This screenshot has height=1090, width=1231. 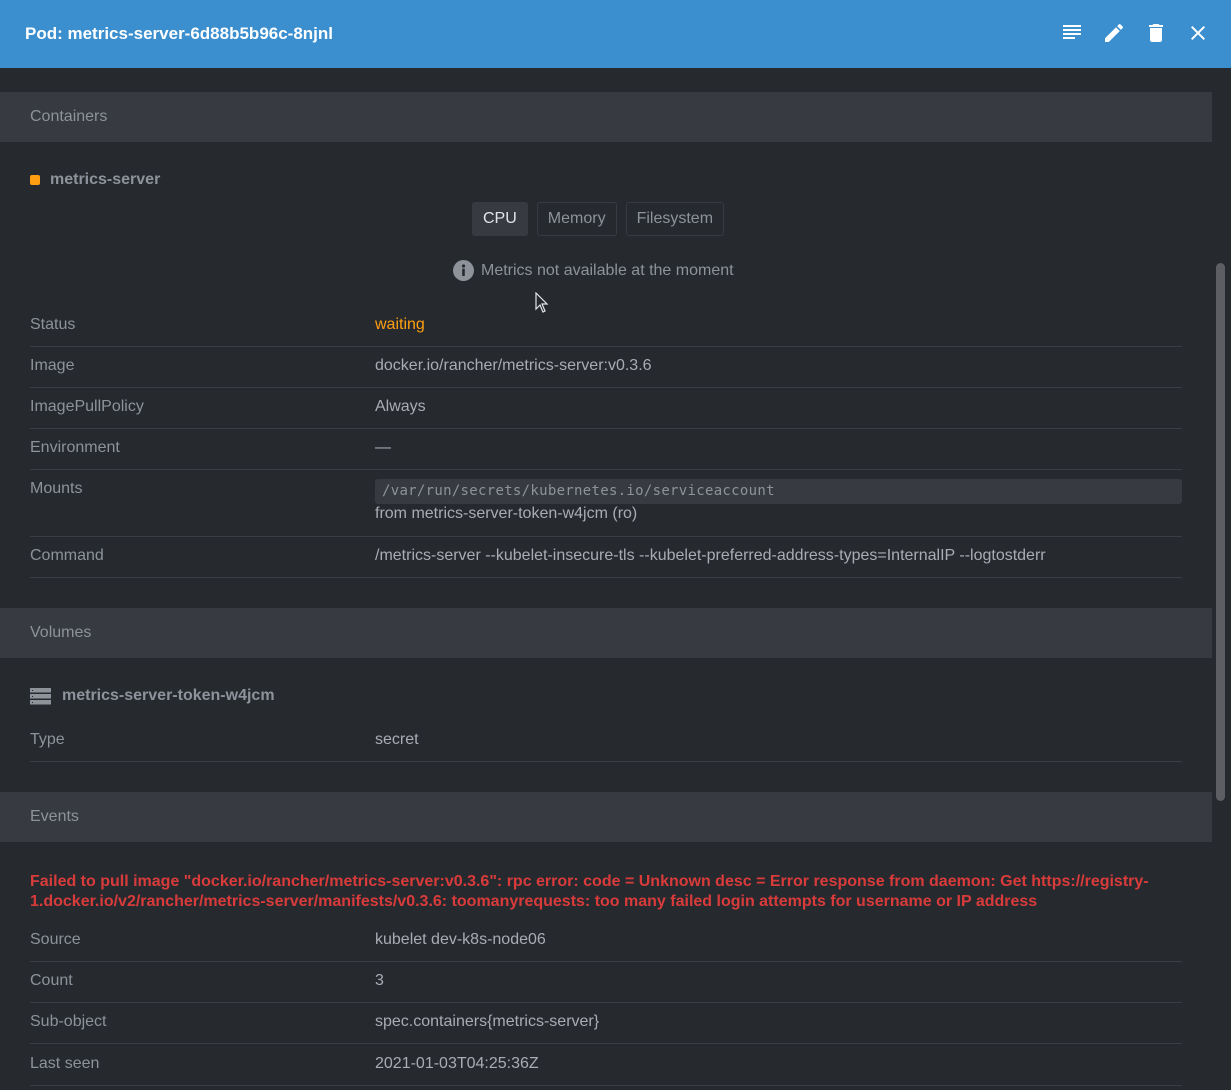 What do you see at coordinates (615, 34) in the screenshot?
I see `pod-detail-header: Pod: metrics-server-6d88b5b96c-8njnl` at bounding box center [615, 34].